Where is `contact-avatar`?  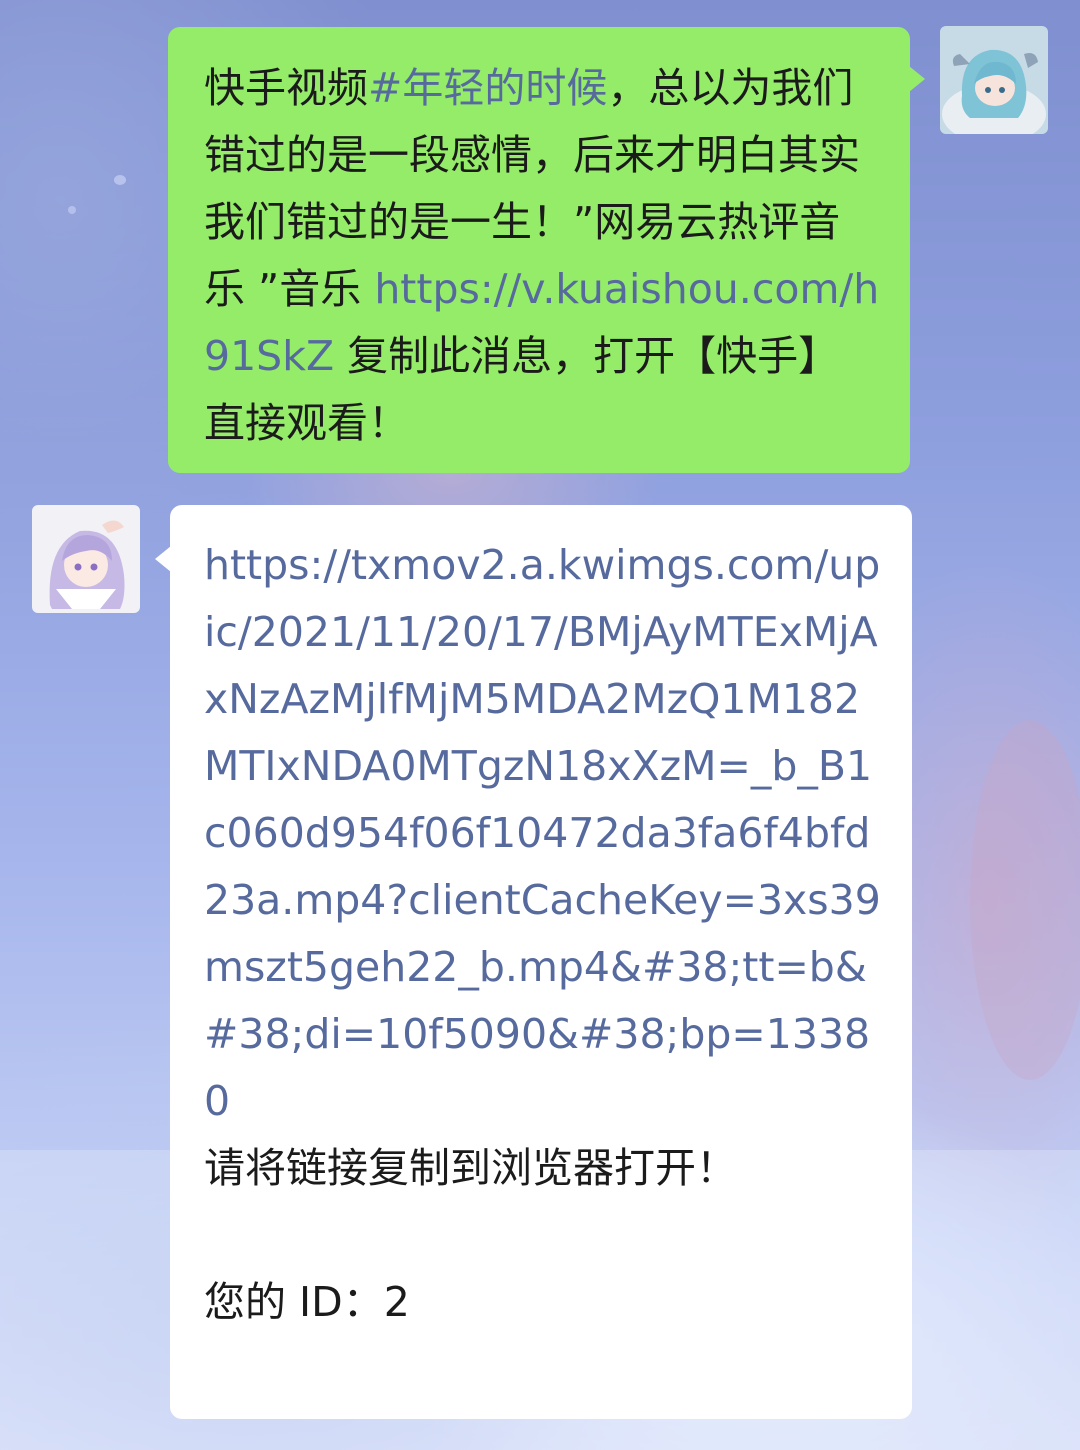 contact-avatar is located at coordinates (86, 559).